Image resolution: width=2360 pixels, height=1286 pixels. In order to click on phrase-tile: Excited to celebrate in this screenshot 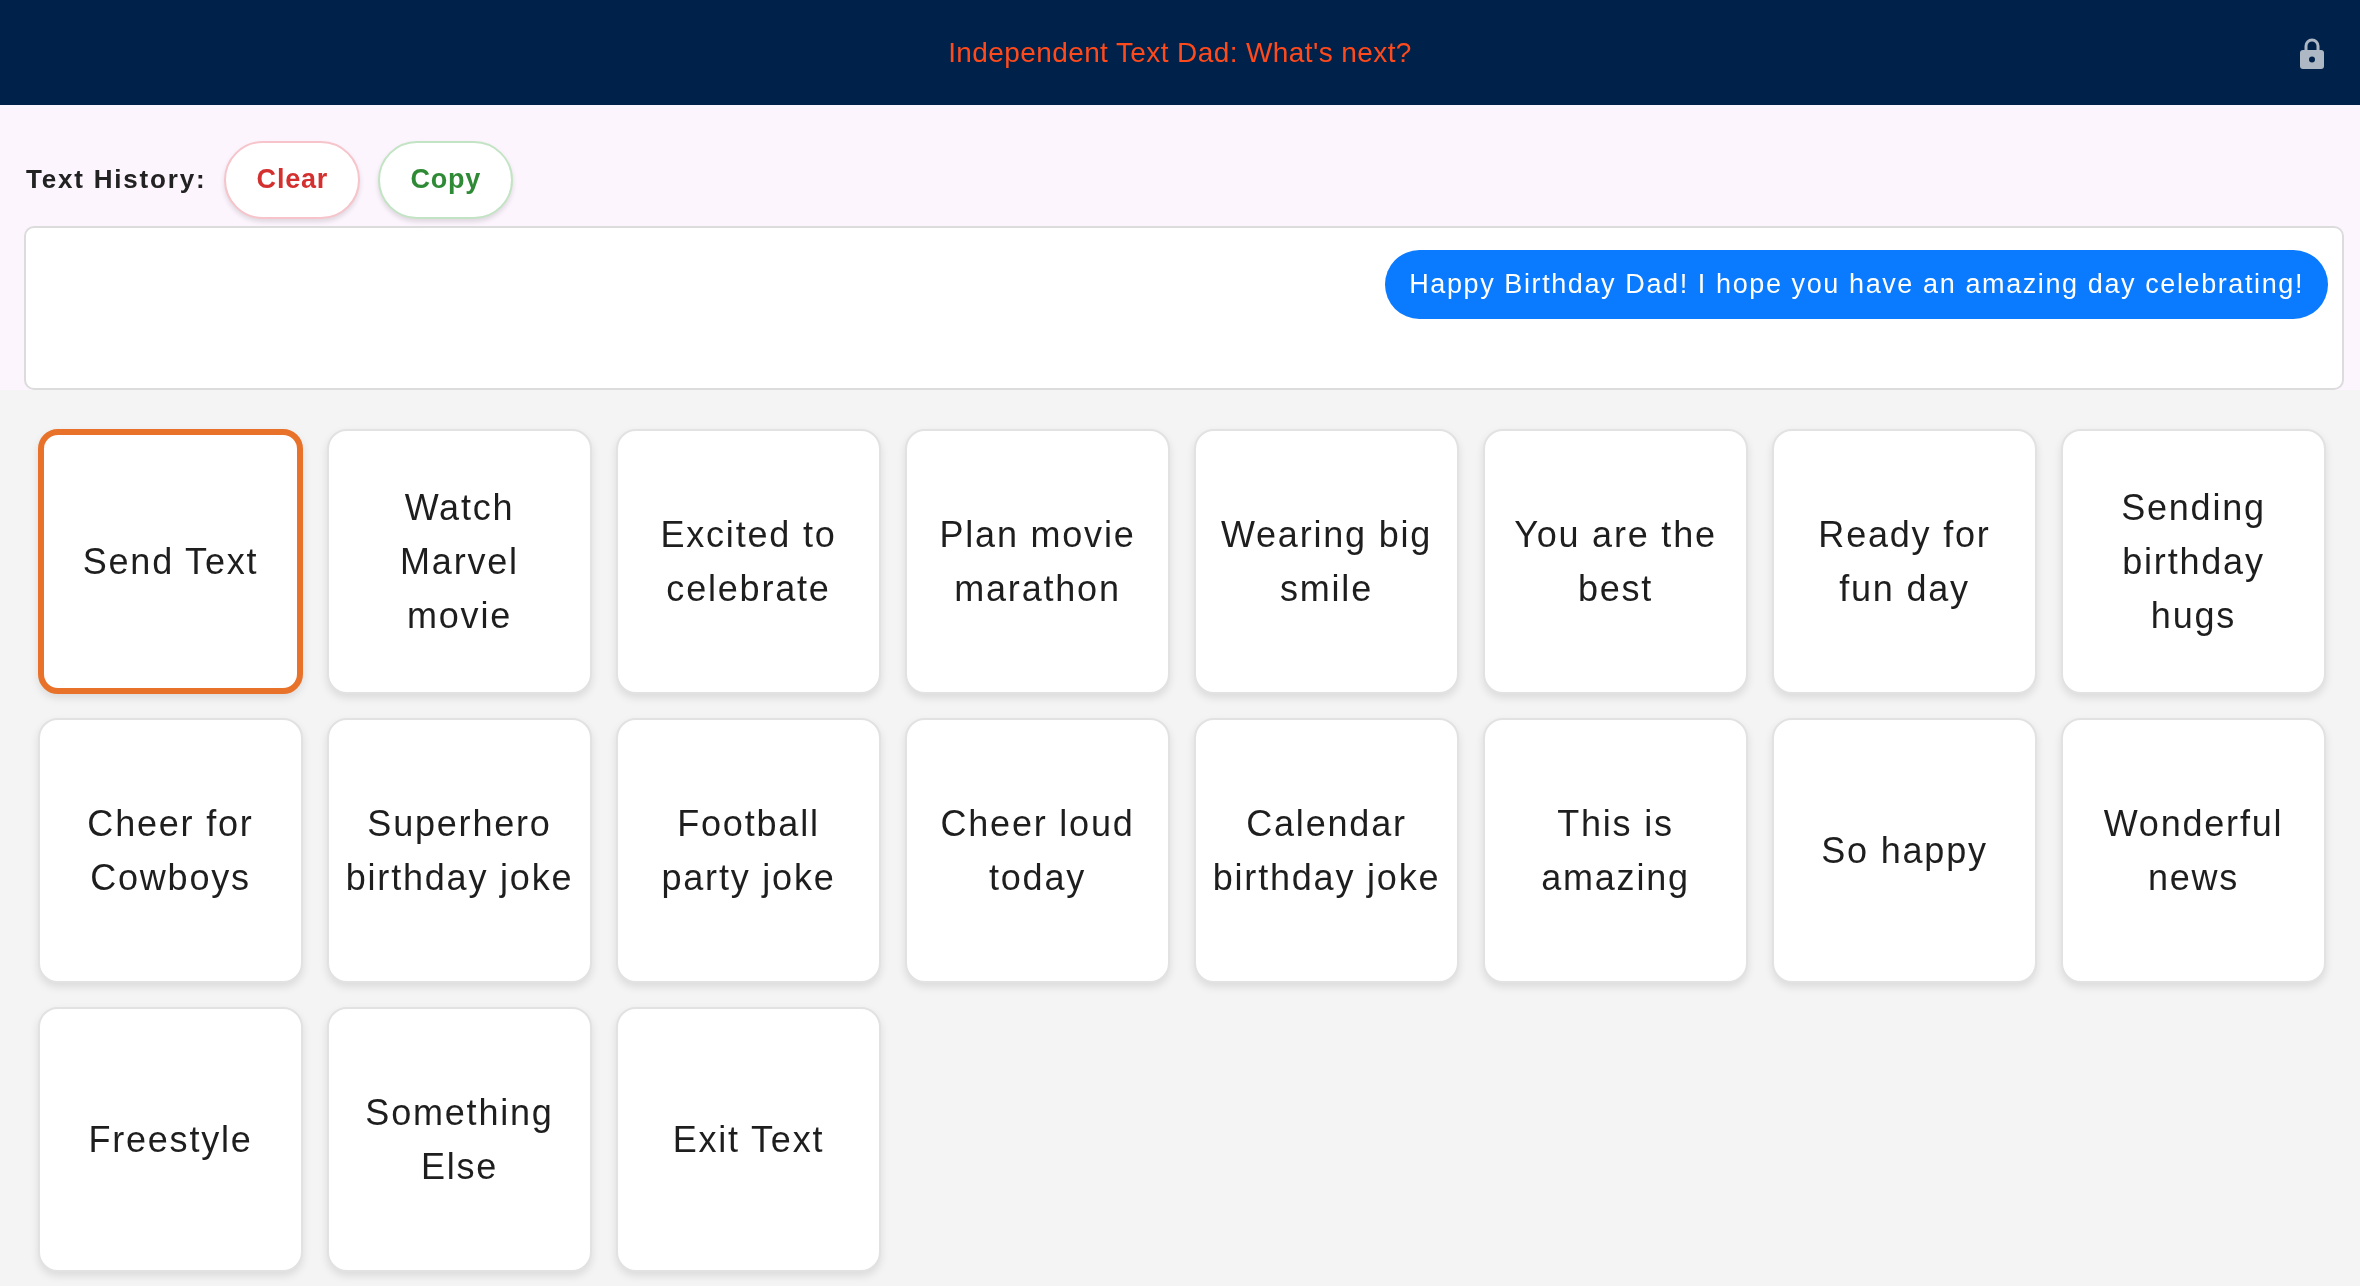, I will do `click(748, 561)`.